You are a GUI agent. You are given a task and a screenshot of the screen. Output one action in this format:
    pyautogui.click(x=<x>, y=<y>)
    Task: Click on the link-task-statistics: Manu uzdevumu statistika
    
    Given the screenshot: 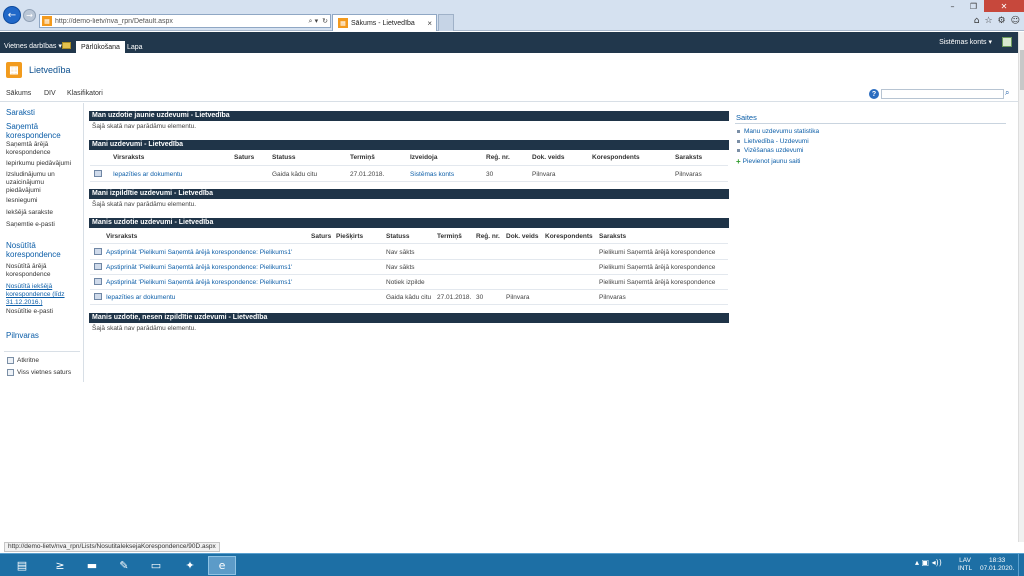 What is the action you would take?
    pyautogui.click(x=781, y=131)
    